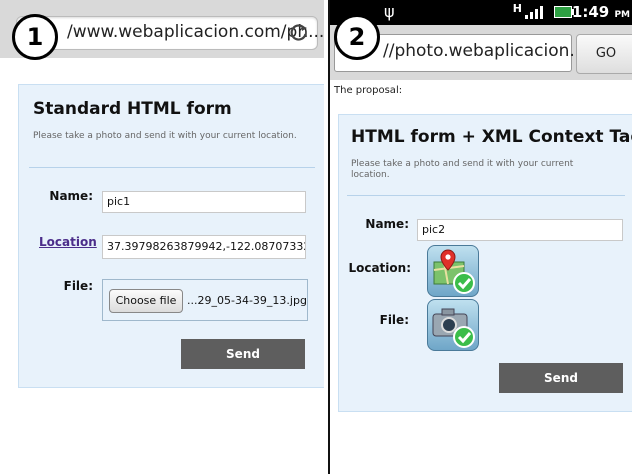 This screenshot has width=632, height=474. I want to click on right-name-input: pic2, so click(520, 230).